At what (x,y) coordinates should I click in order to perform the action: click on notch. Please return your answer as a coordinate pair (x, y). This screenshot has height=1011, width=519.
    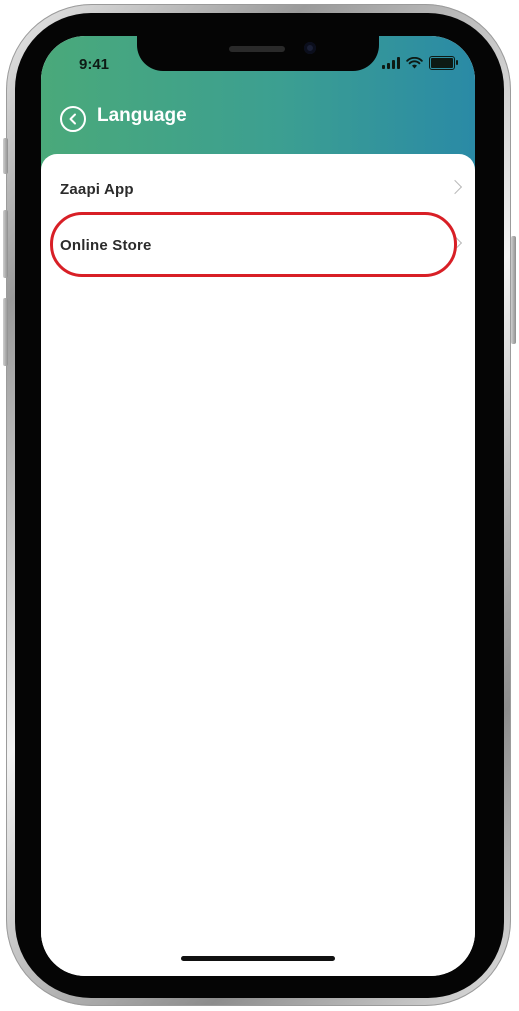
    Looking at the image, I should click on (258, 53).